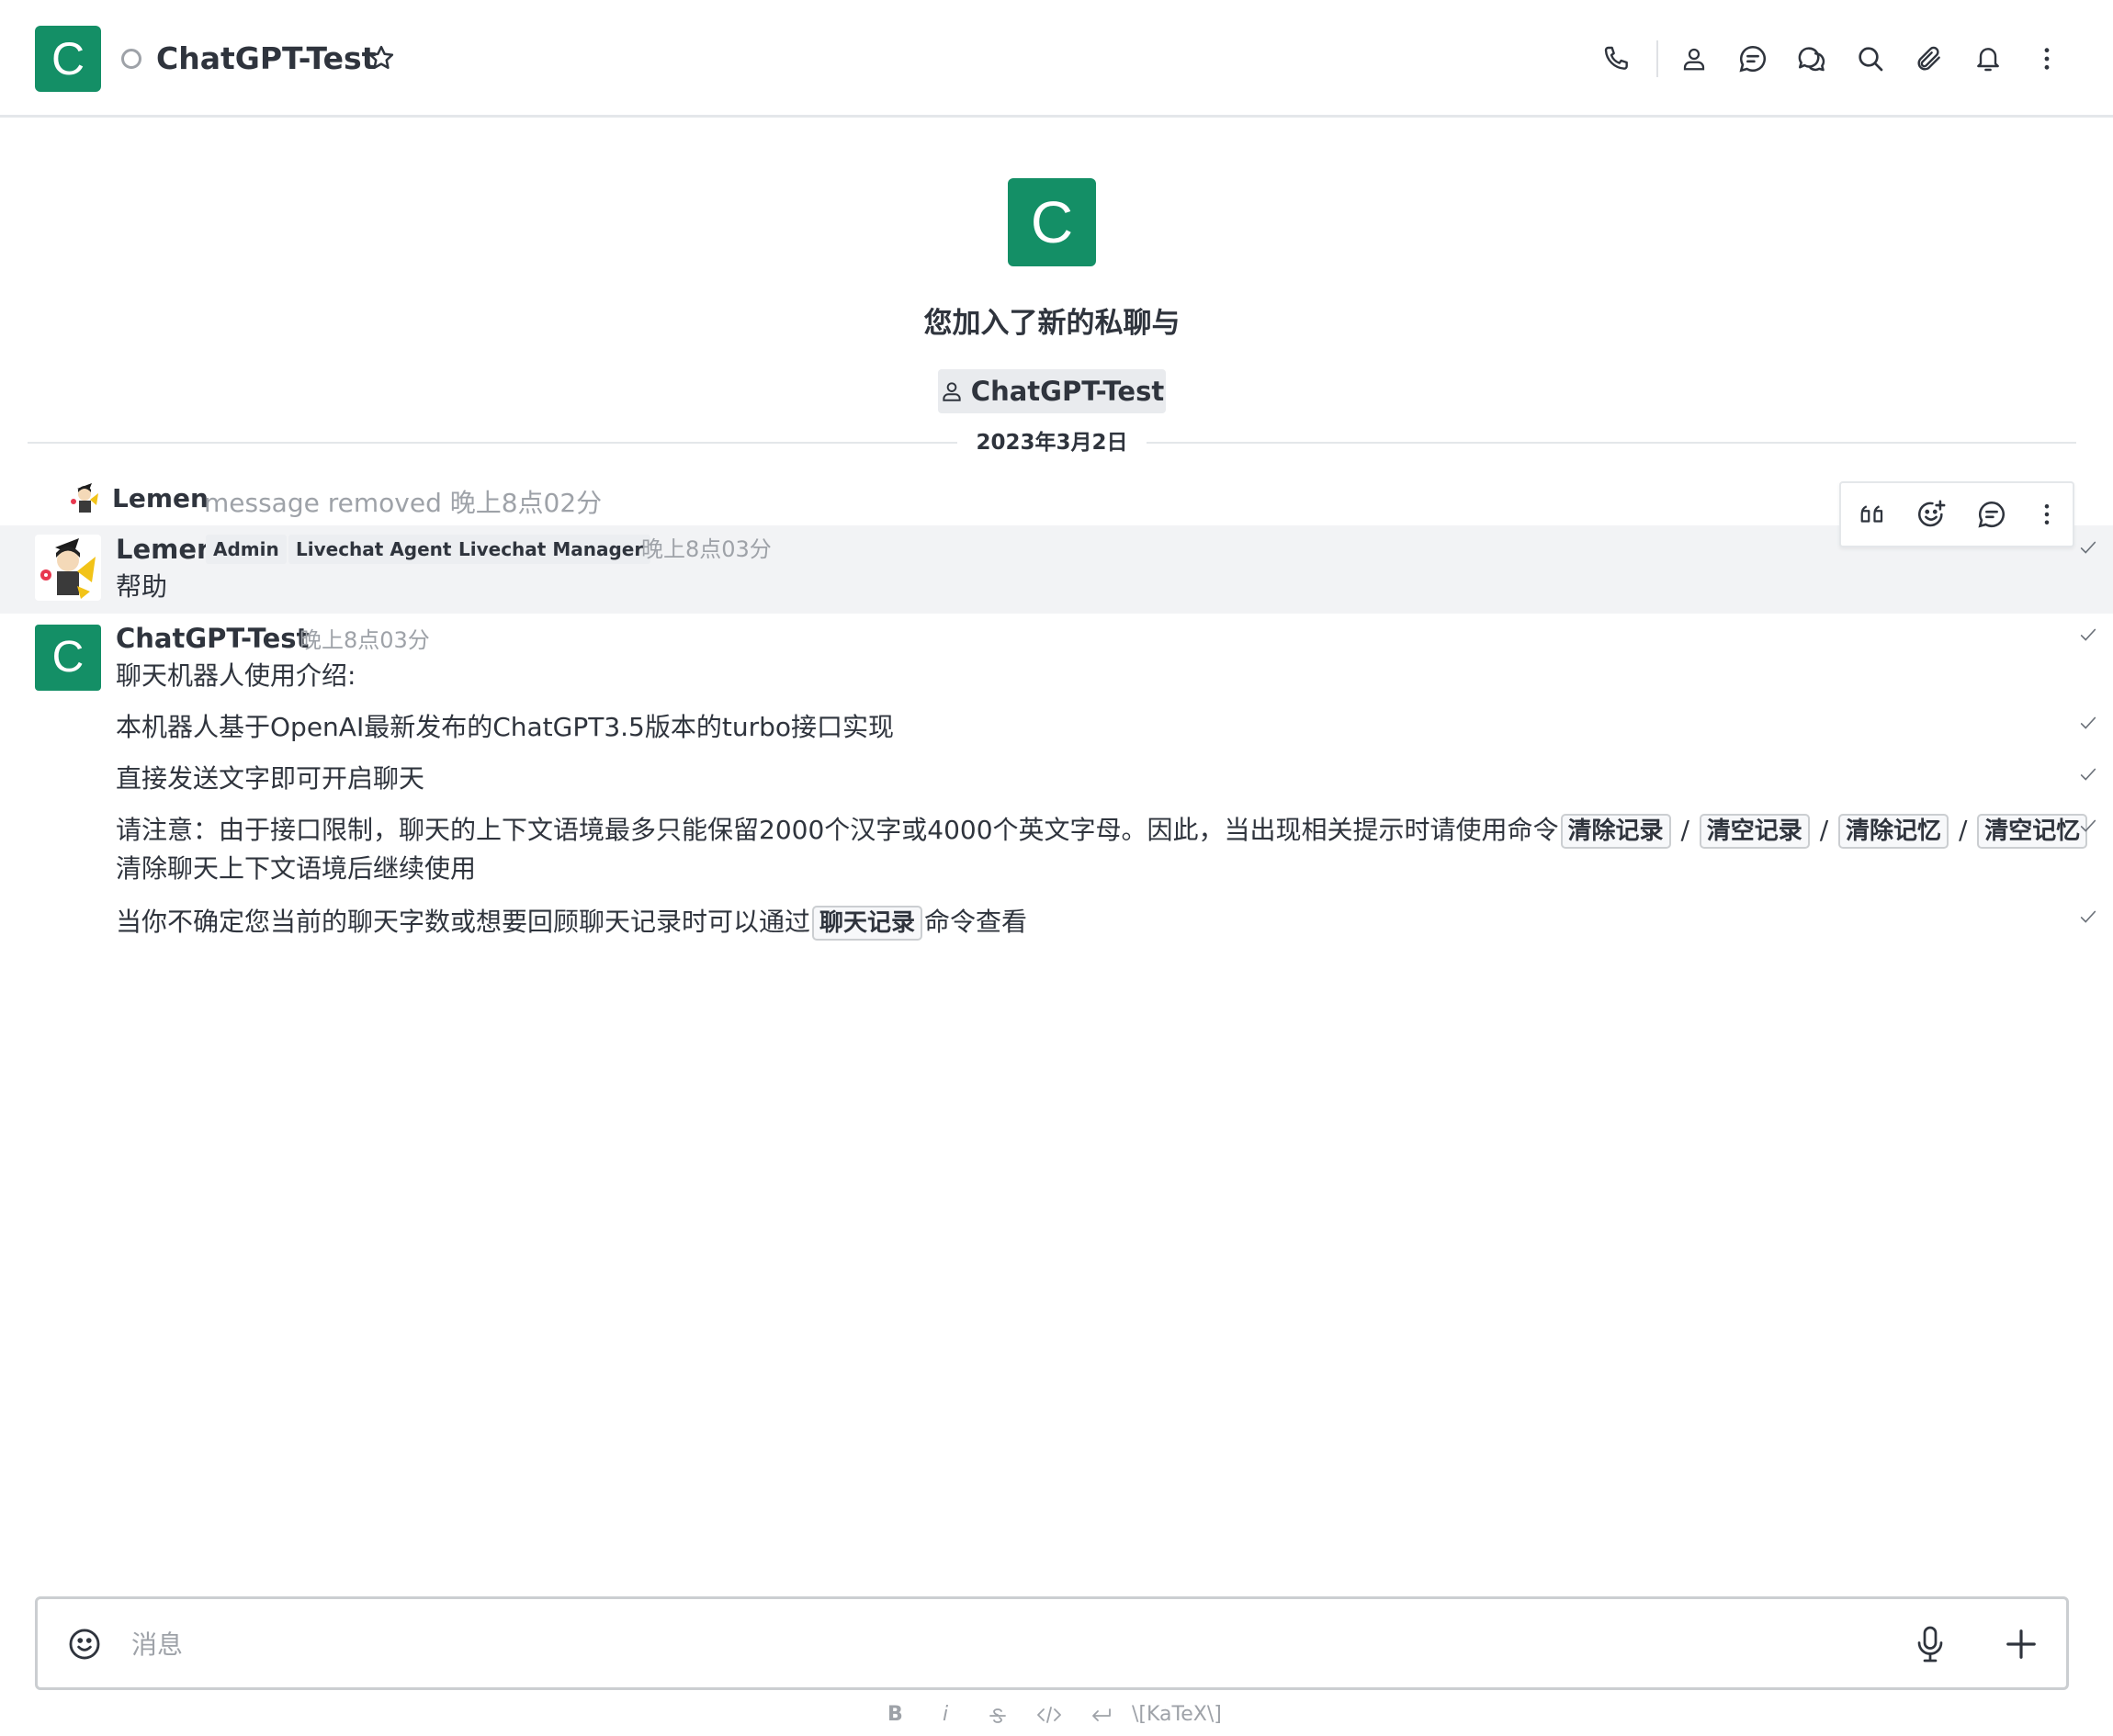 The image size is (2113, 1736). What do you see at coordinates (68, 59) in the screenshot?
I see `room-avatar: C` at bounding box center [68, 59].